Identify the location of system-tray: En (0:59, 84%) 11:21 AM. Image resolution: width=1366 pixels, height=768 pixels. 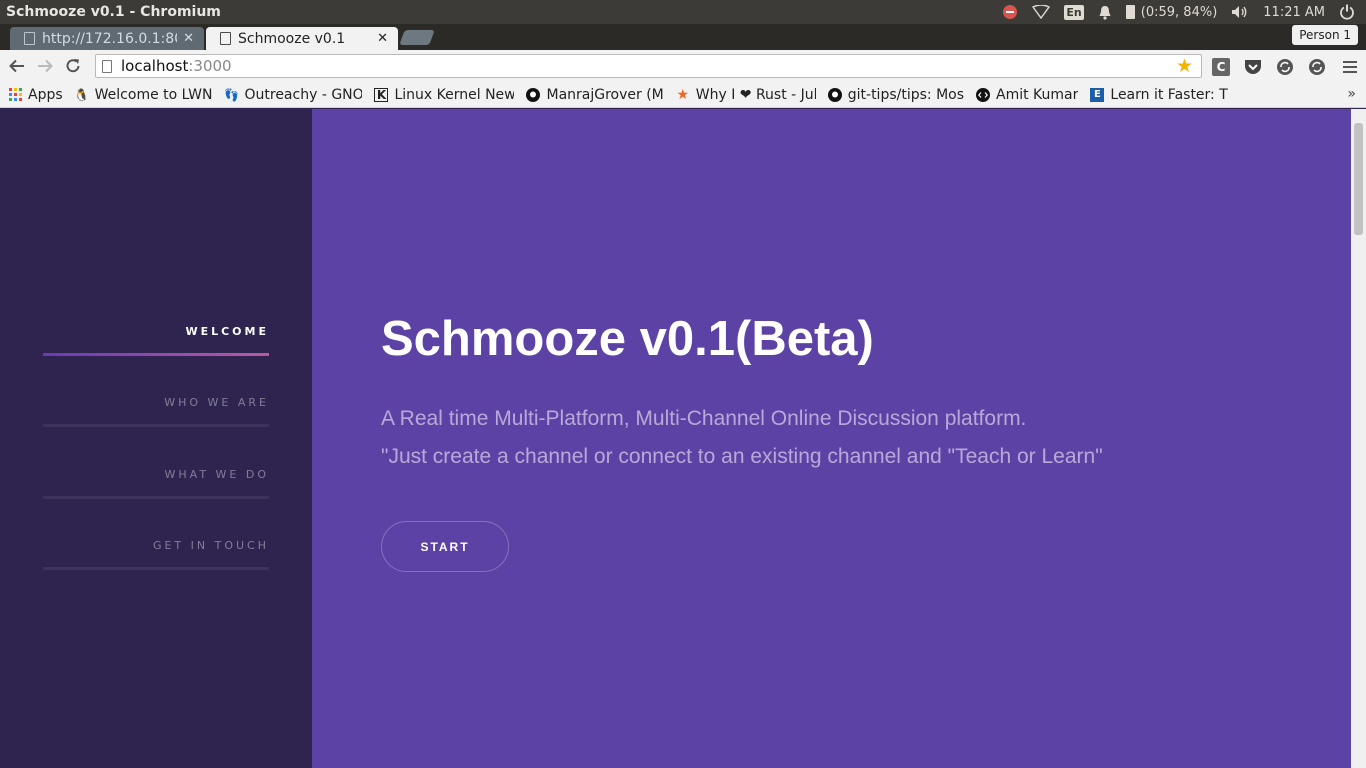
(1180, 12).